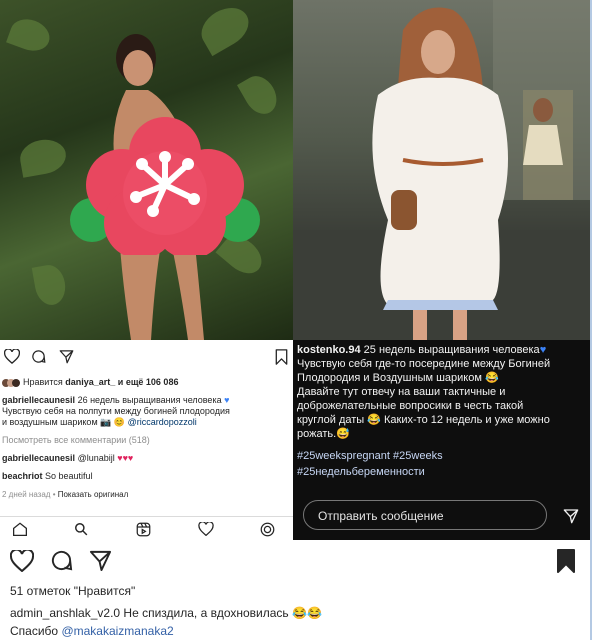 The image size is (592, 640). Describe the element at coordinates (206, 613) in the screenshot. I see `bottom-caption-text: Не спиздила, а вдохновилась` at that location.